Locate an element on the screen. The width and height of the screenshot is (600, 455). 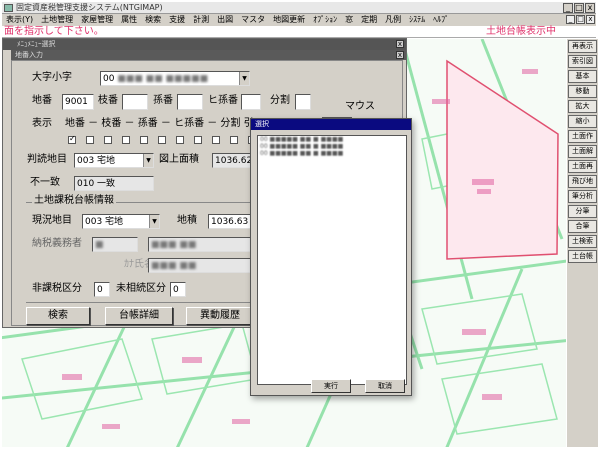
mdi-minimize-button: _ is located at coordinates (570, 19).